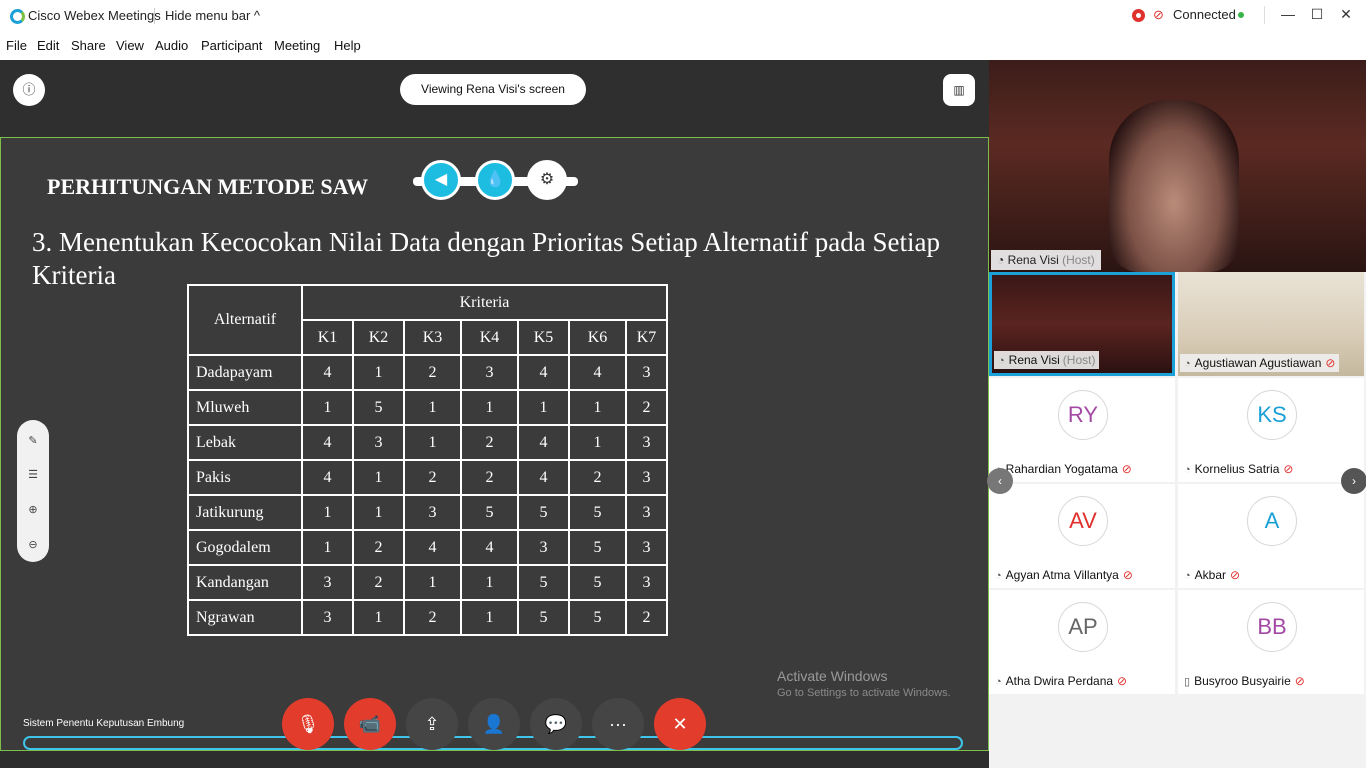 This screenshot has height=768, width=1366. What do you see at coordinates (484, 302) in the screenshot?
I see `kriteria-header: Kriteria` at bounding box center [484, 302].